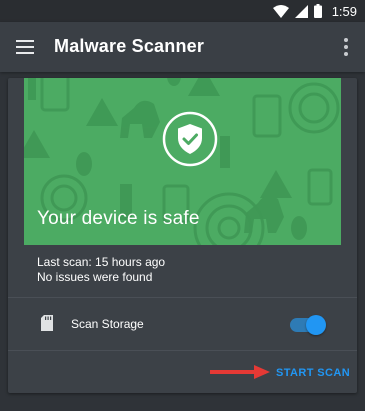  Describe the element at coordinates (313, 373) in the screenshot. I see `start-scan-button: START SCAN` at that location.